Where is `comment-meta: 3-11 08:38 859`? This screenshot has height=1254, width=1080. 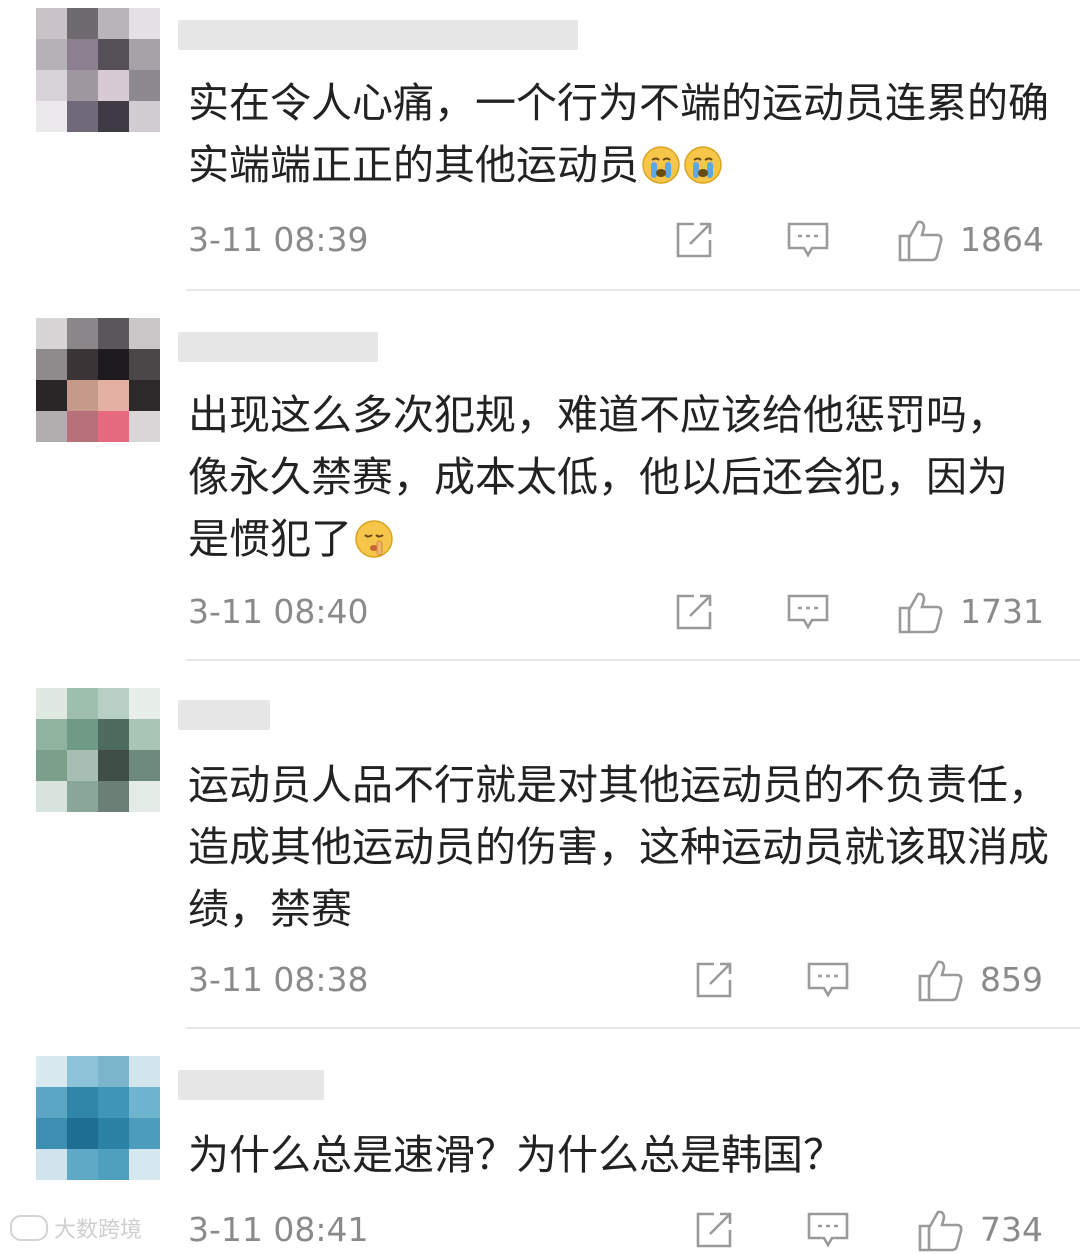
comment-meta: 3-11 08:38 859 is located at coordinates (618, 980).